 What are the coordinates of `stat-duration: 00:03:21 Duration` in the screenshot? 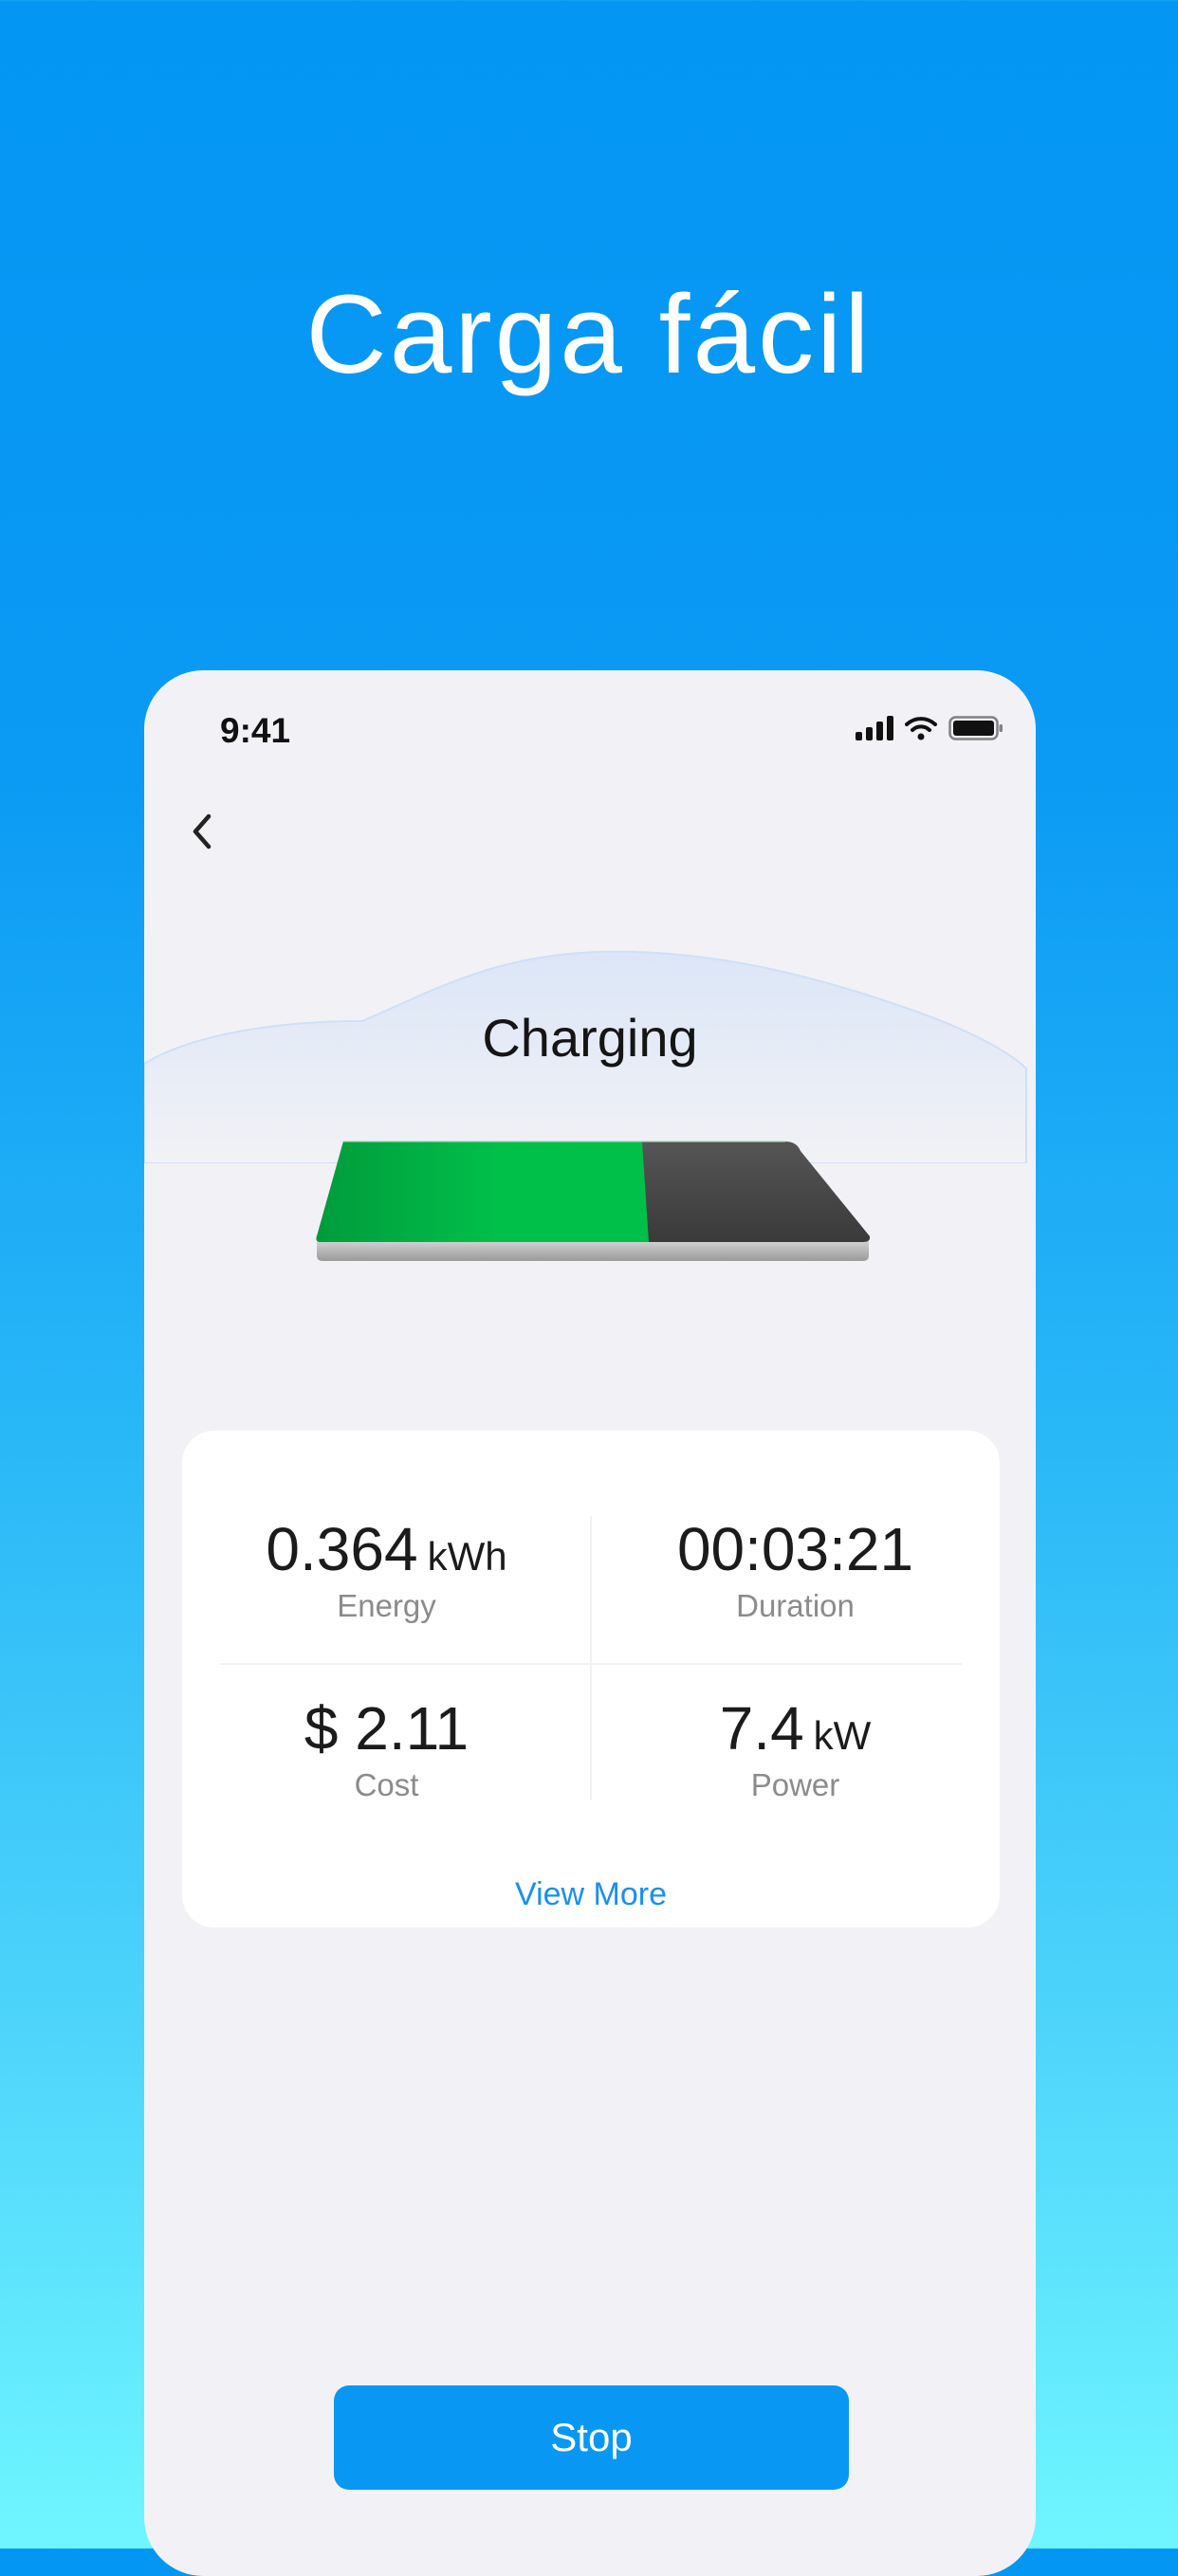 It's located at (795, 1569).